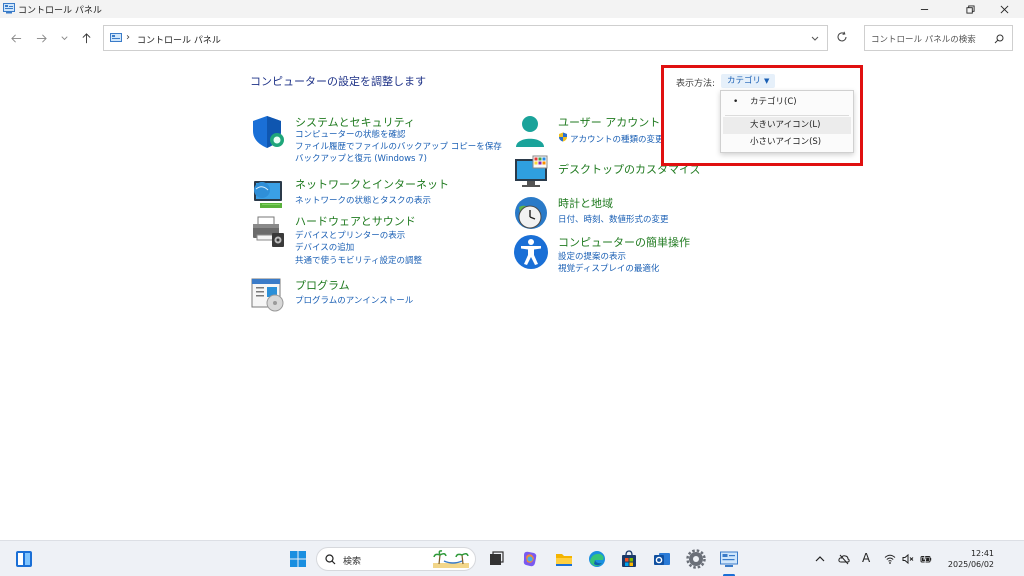 This screenshot has width=1024, height=576. I want to click on widgets-button, so click(24, 559).